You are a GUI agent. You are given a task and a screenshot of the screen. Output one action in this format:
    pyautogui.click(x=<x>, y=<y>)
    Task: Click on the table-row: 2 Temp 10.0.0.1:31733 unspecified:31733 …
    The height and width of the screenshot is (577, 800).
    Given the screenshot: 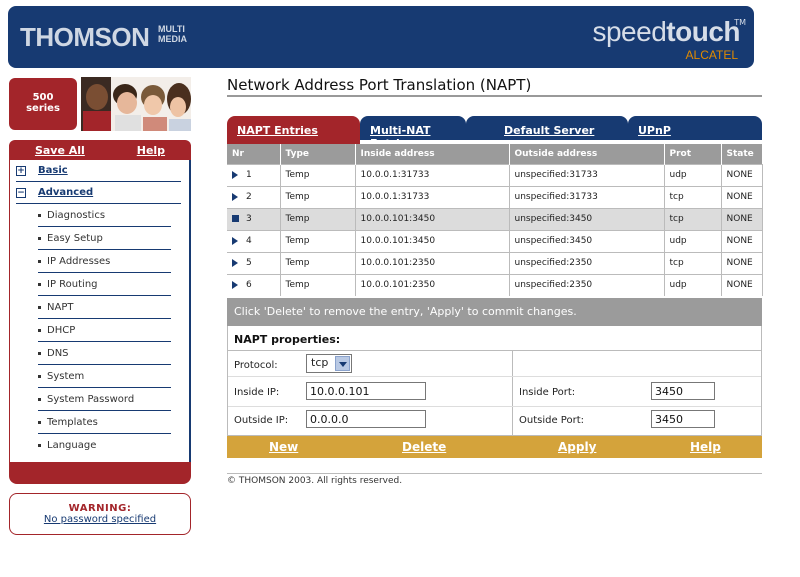 What is the action you would take?
    pyautogui.click(x=495, y=196)
    